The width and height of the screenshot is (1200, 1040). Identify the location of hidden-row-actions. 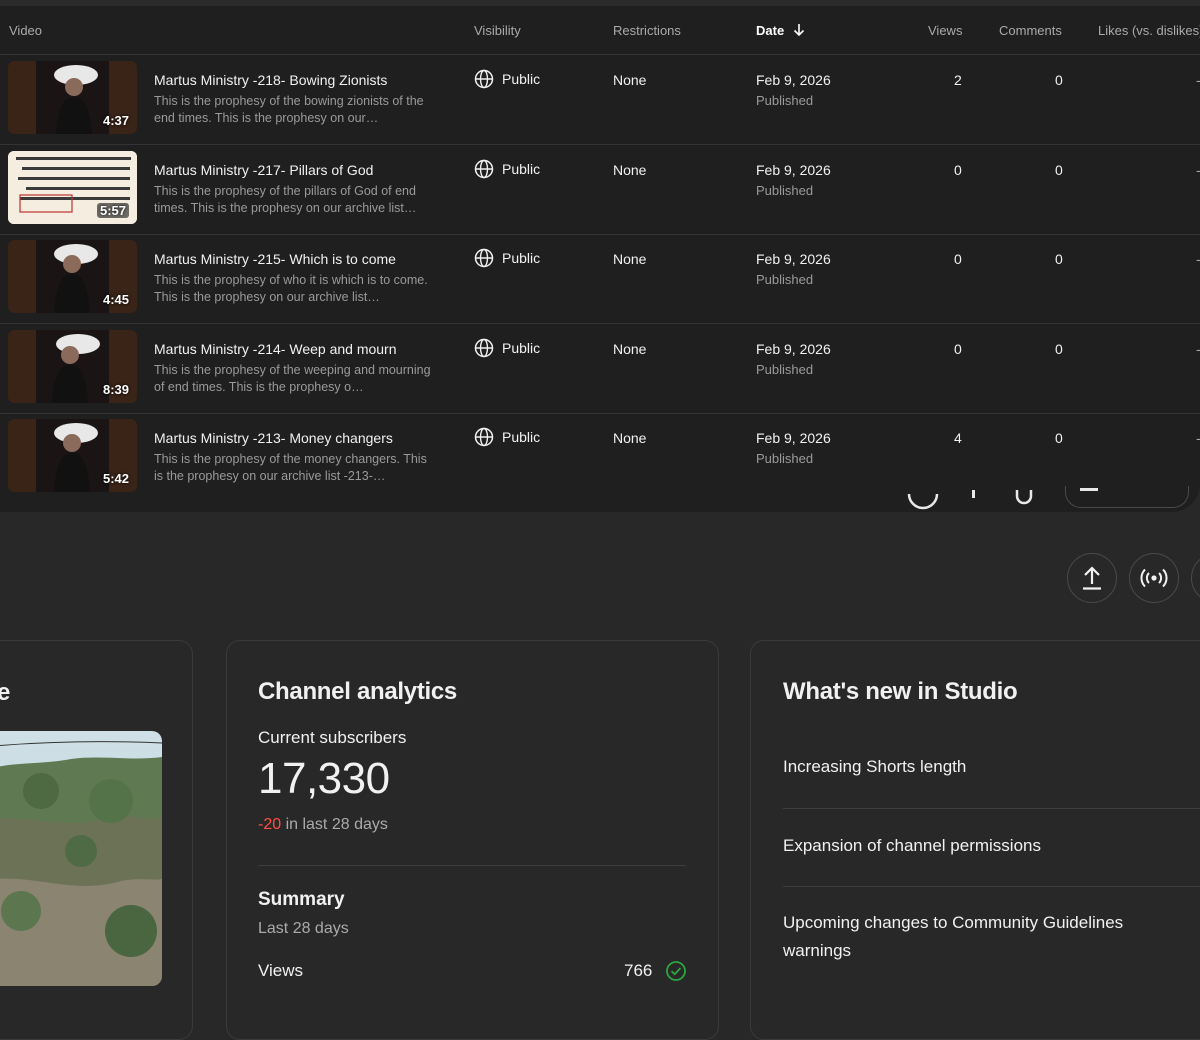
(970, 500).